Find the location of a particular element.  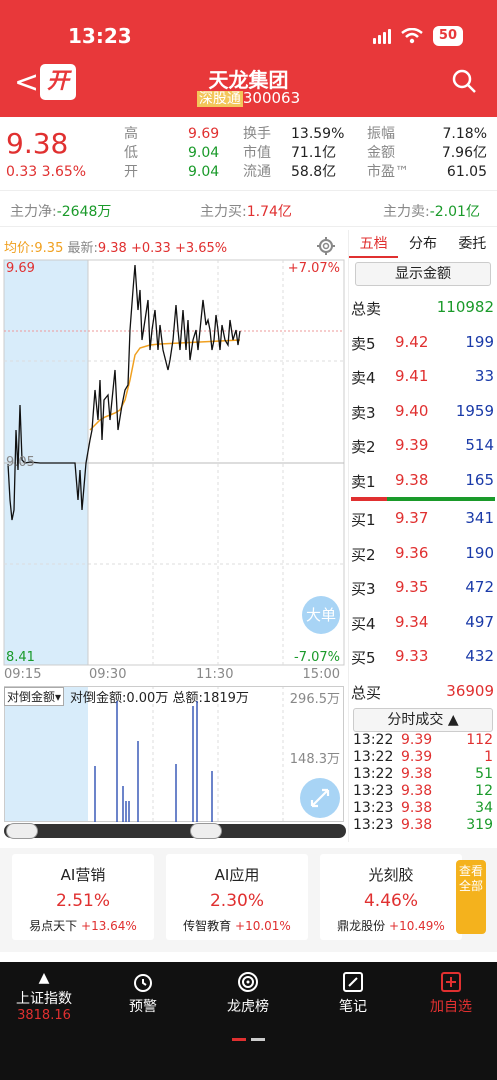

level-volume: 341 is located at coordinates (479, 518).